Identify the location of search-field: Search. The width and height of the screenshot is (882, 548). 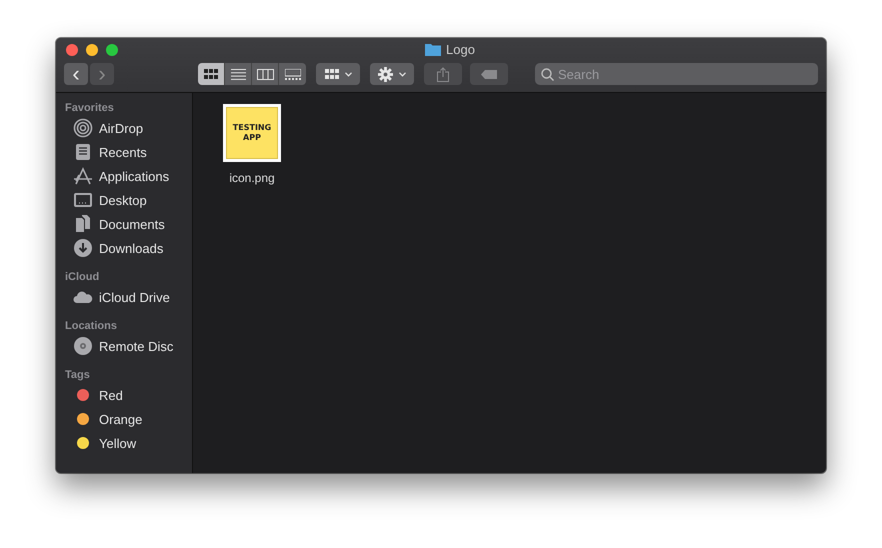
(676, 74).